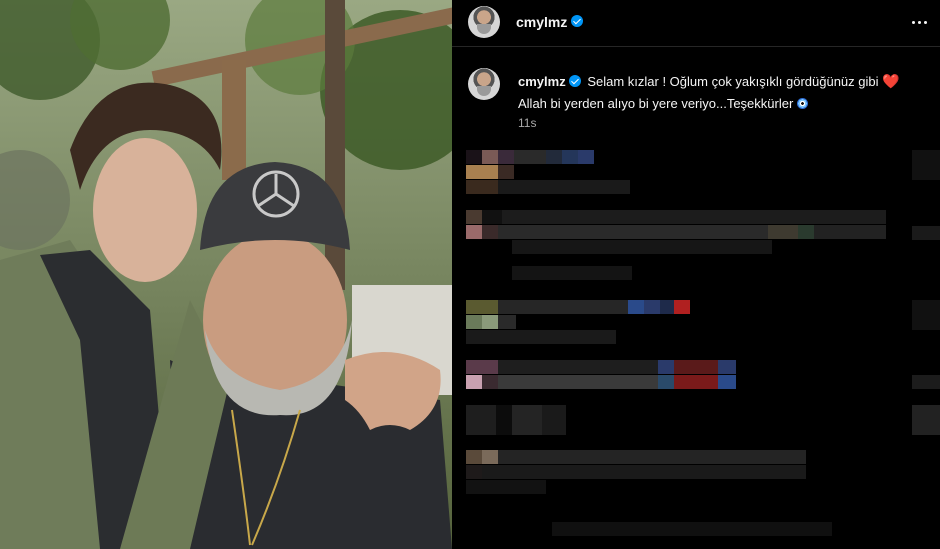 This screenshot has height=549, width=940. What do you see at coordinates (919, 22) in the screenshot?
I see `more-horizontal-icon` at bounding box center [919, 22].